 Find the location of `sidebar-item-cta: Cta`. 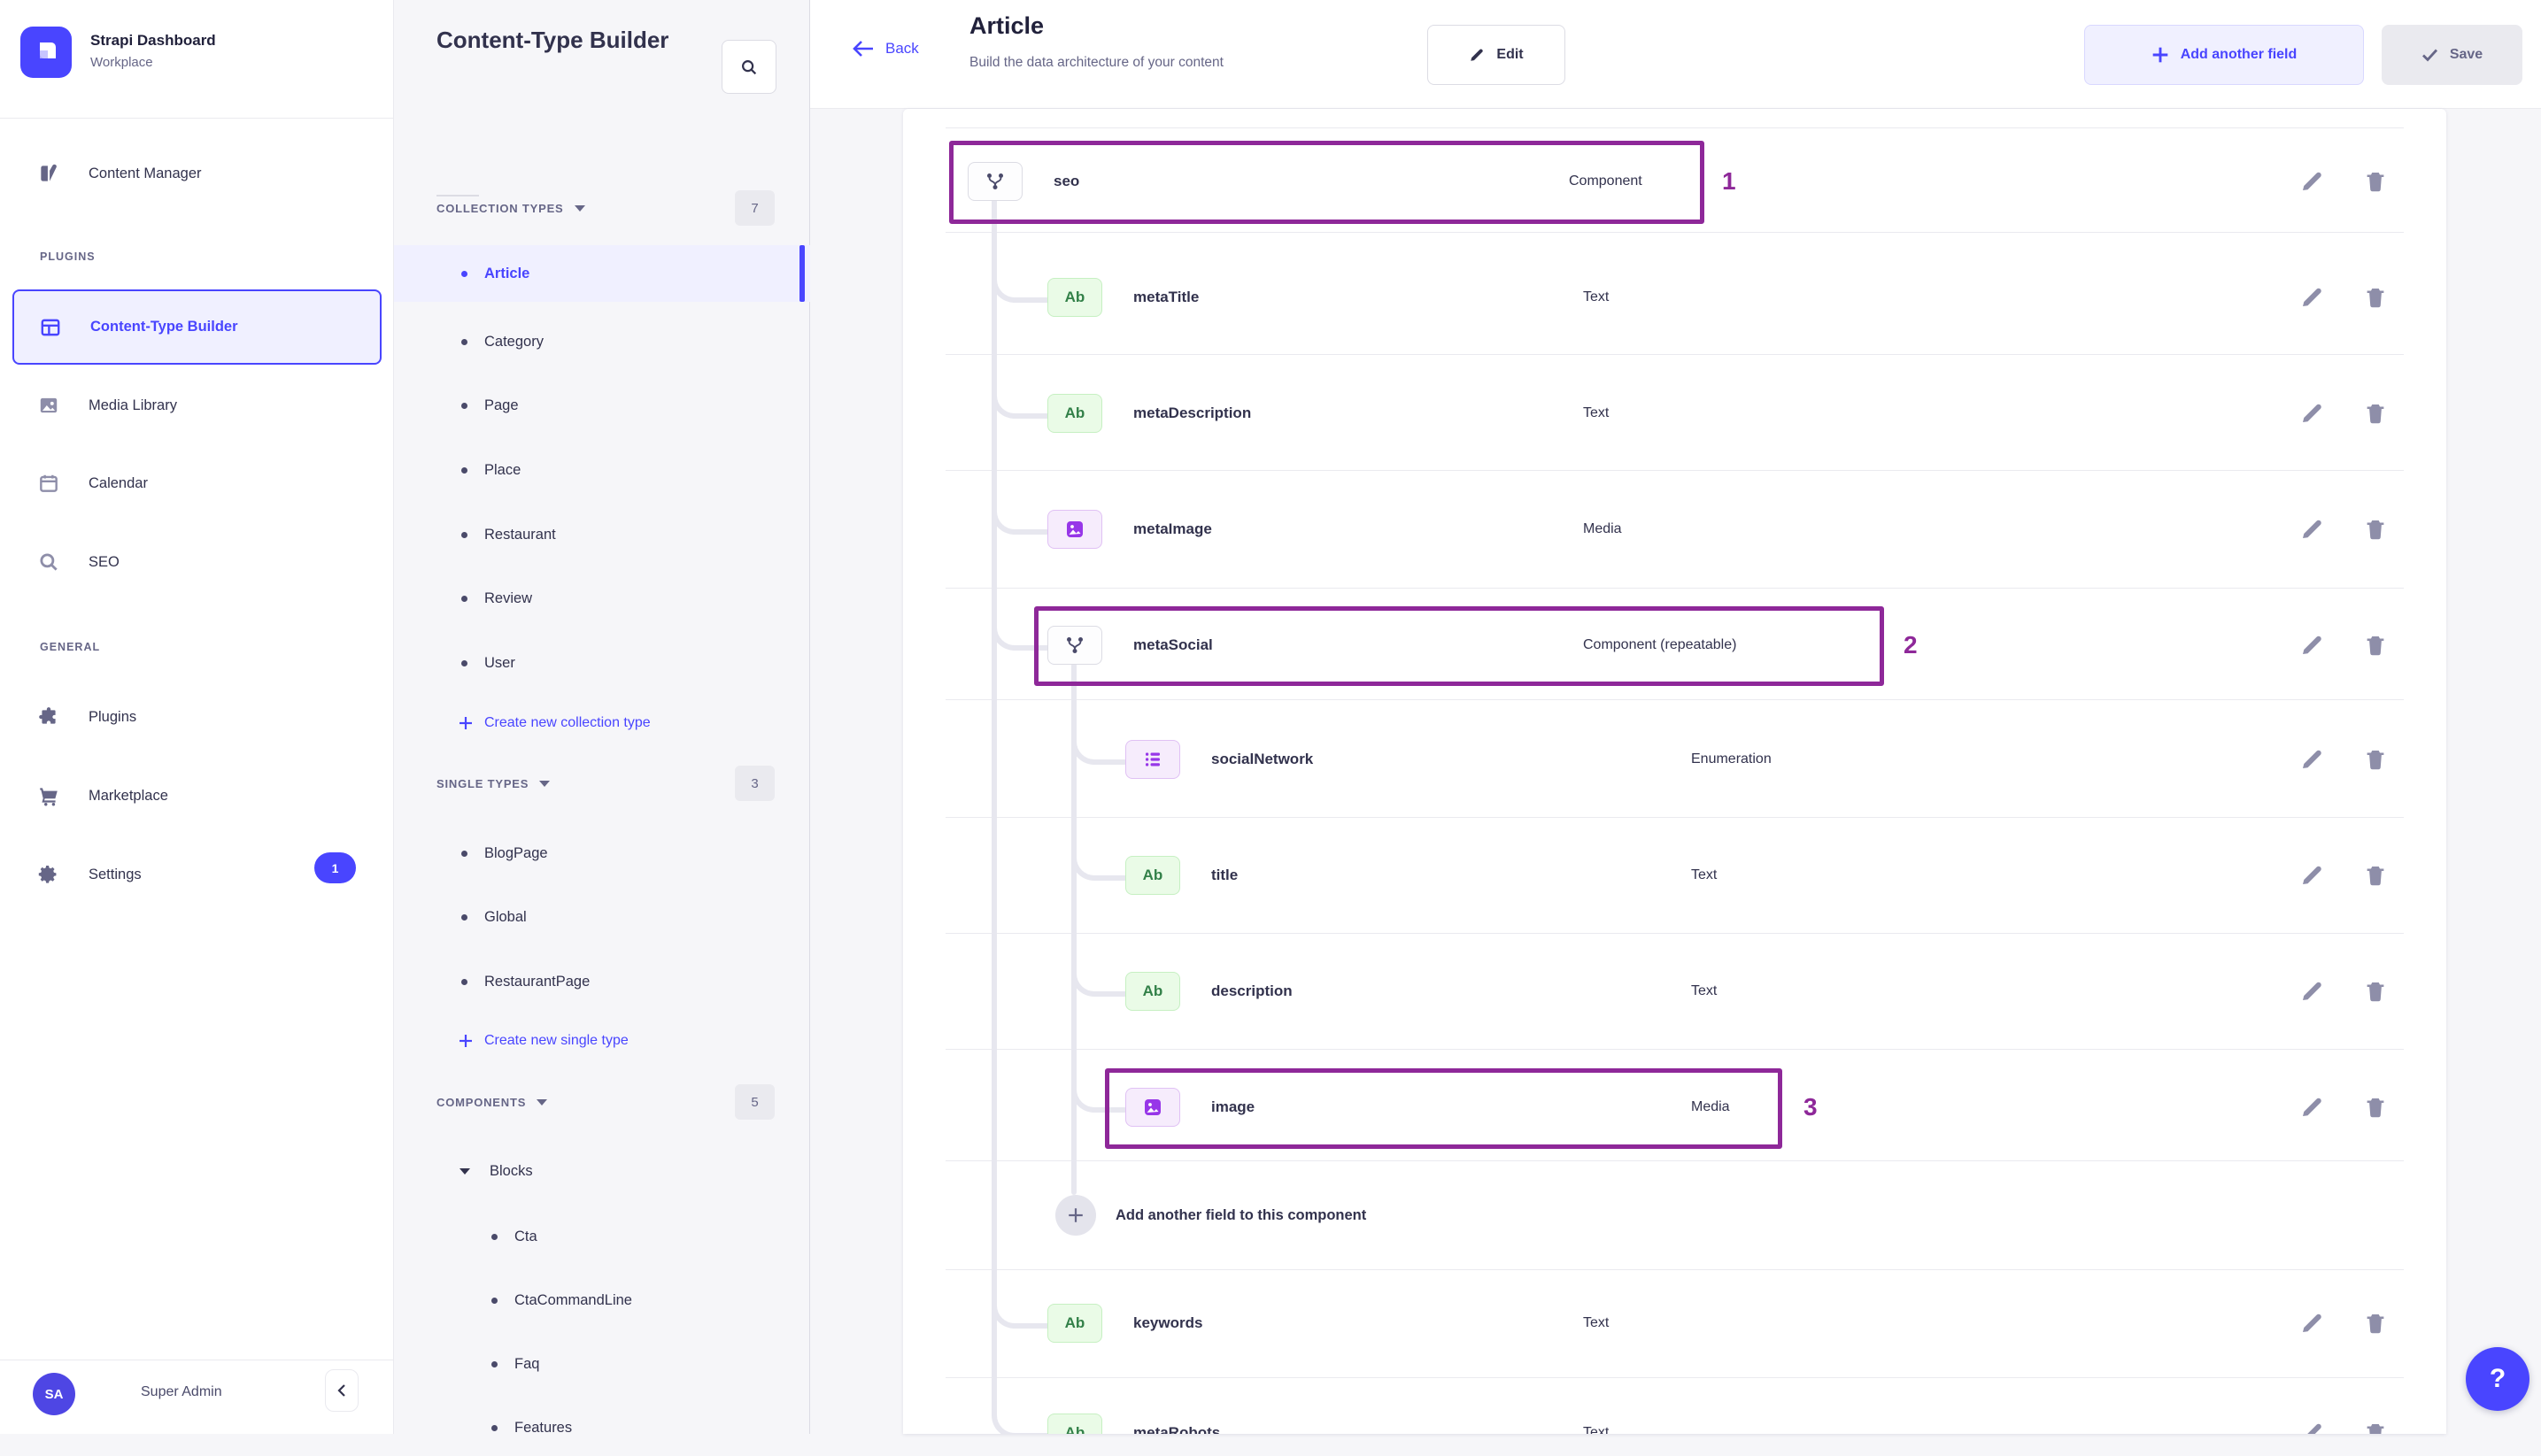

sidebar-item-cta: Cta is located at coordinates (602, 1236).